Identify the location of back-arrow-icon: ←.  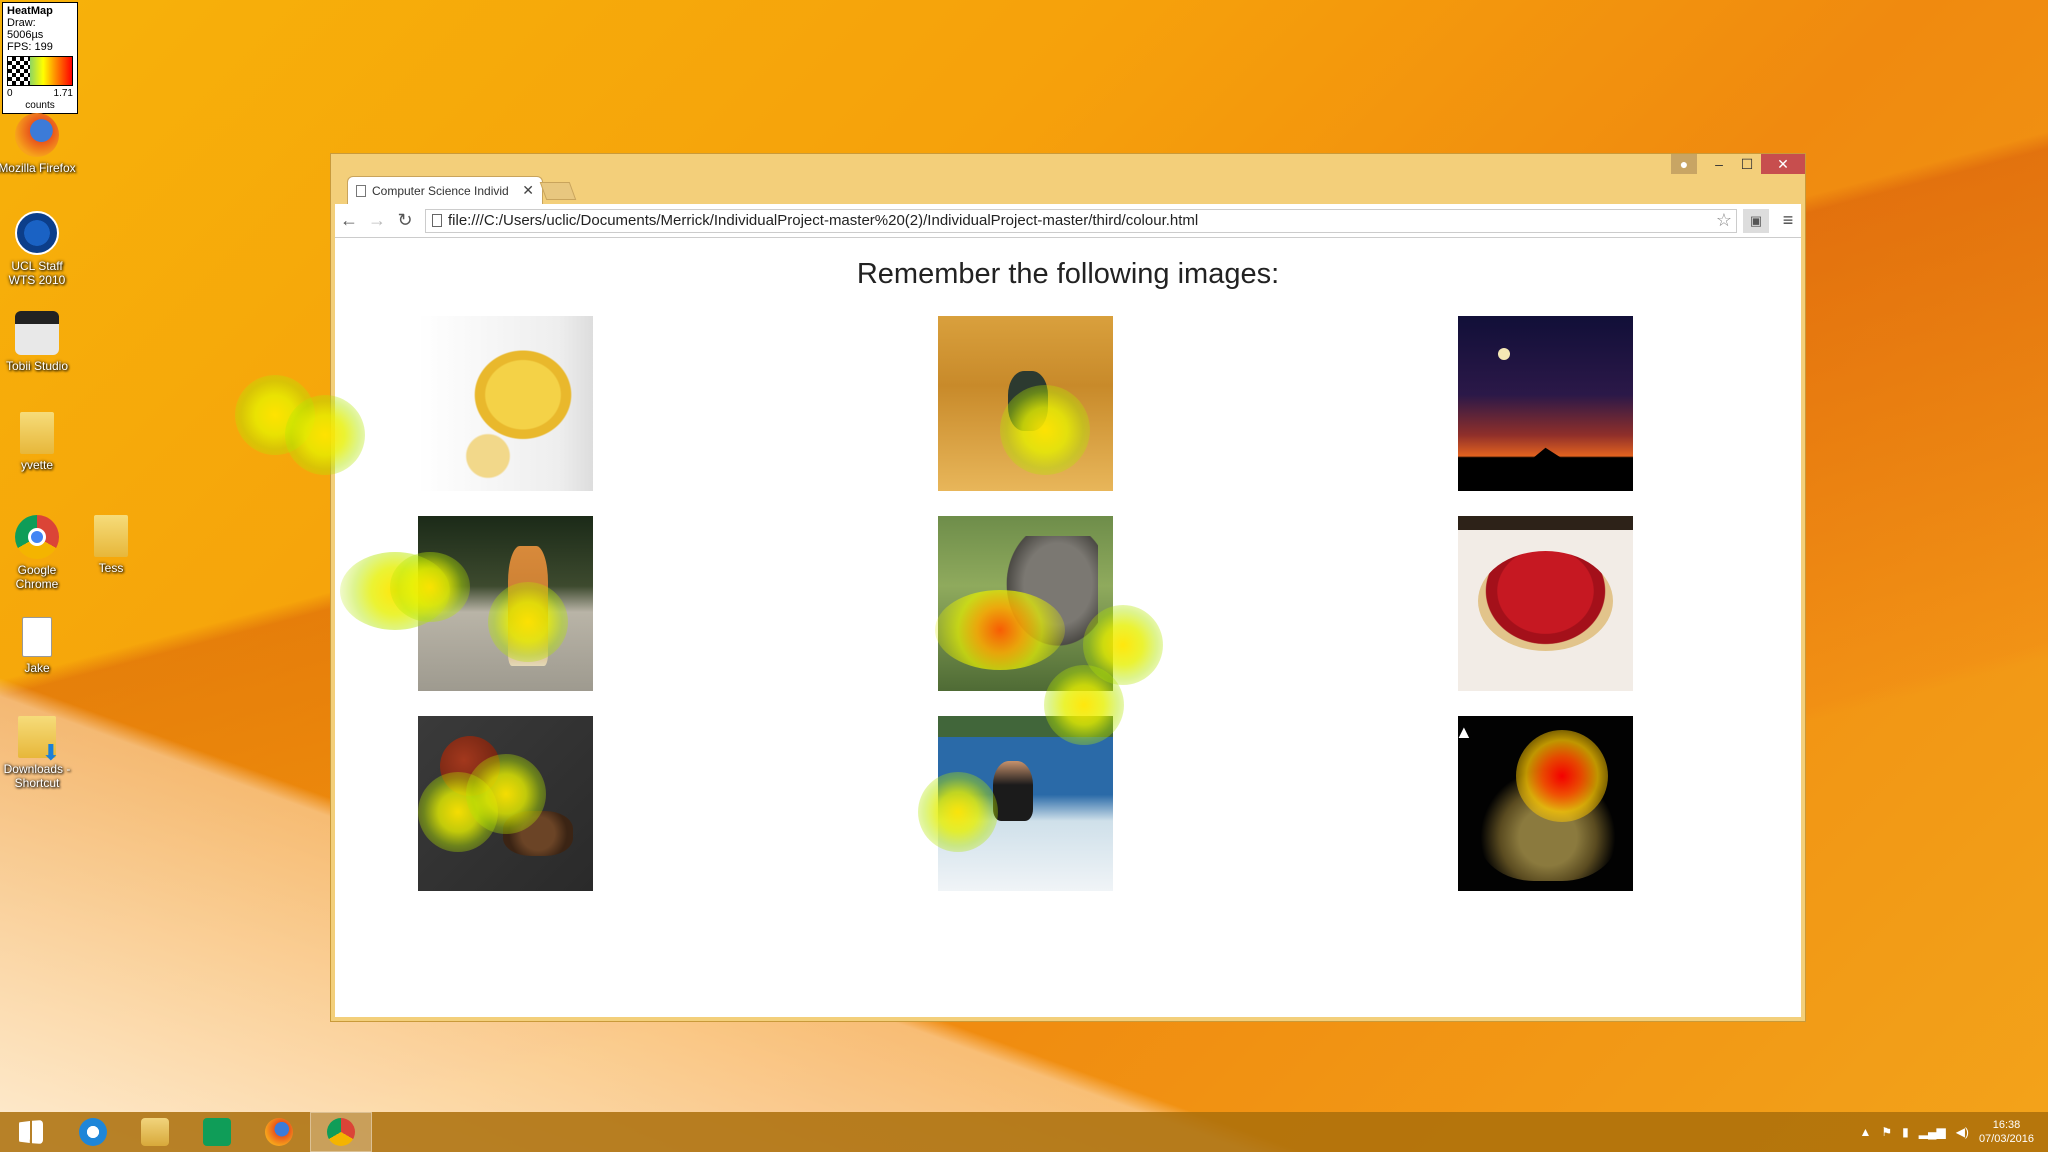
(349, 220).